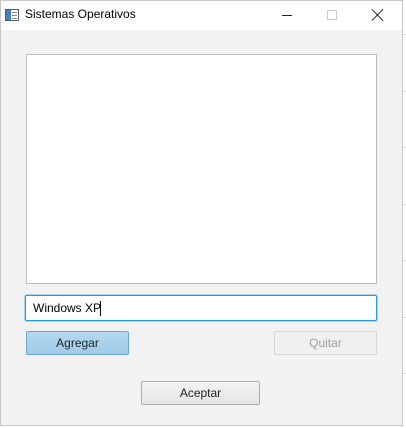 The width and height of the screenshot is (406, 428). I want to click on close-icon, so click(378, 15).